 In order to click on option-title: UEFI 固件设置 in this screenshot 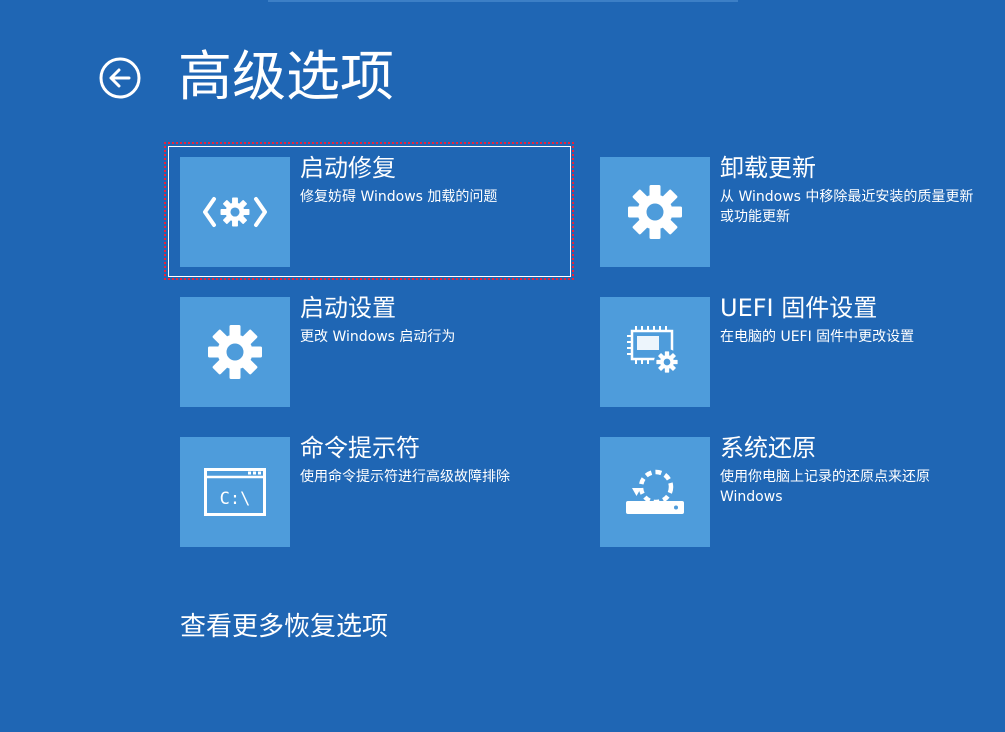, I will do `click(799, 308)`.